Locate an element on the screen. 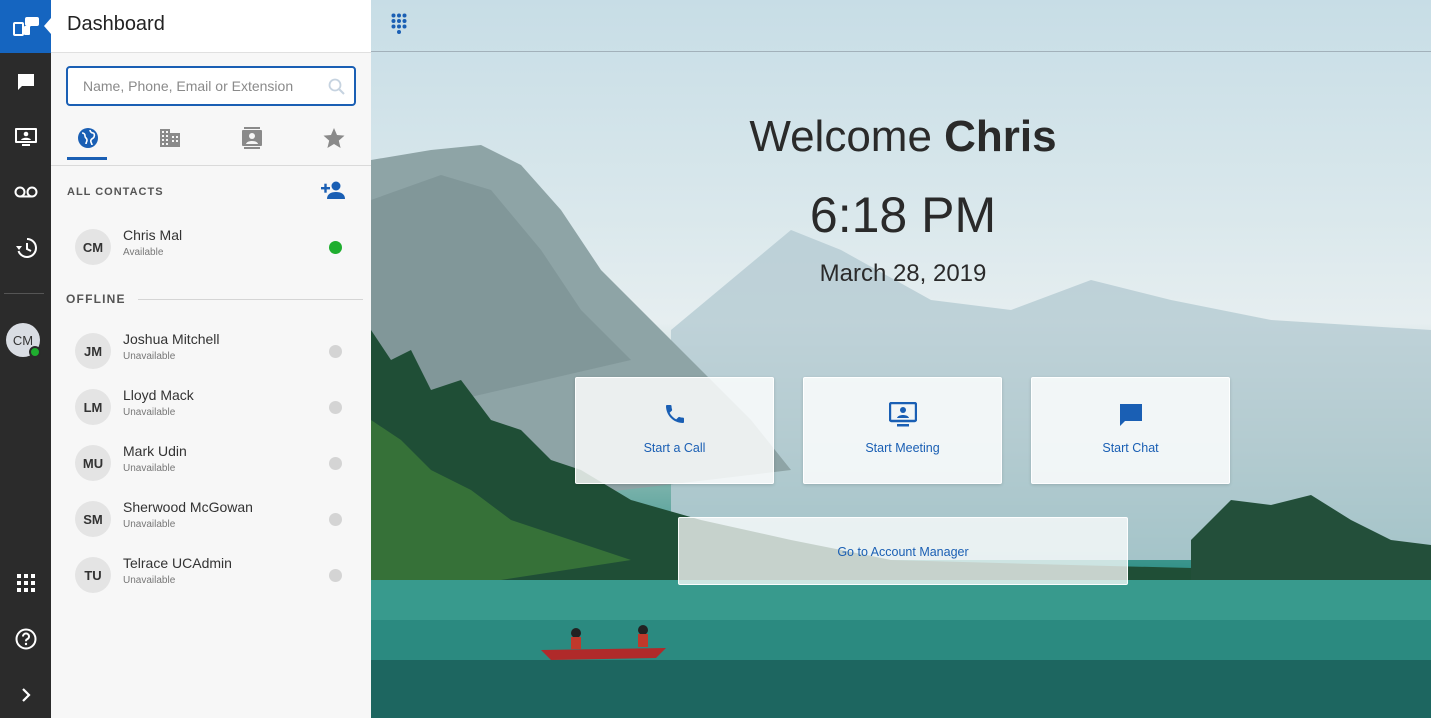 Image resolution: width=1431 pixels, height=718 pixels. search-box is located at coordinates (211, 86).